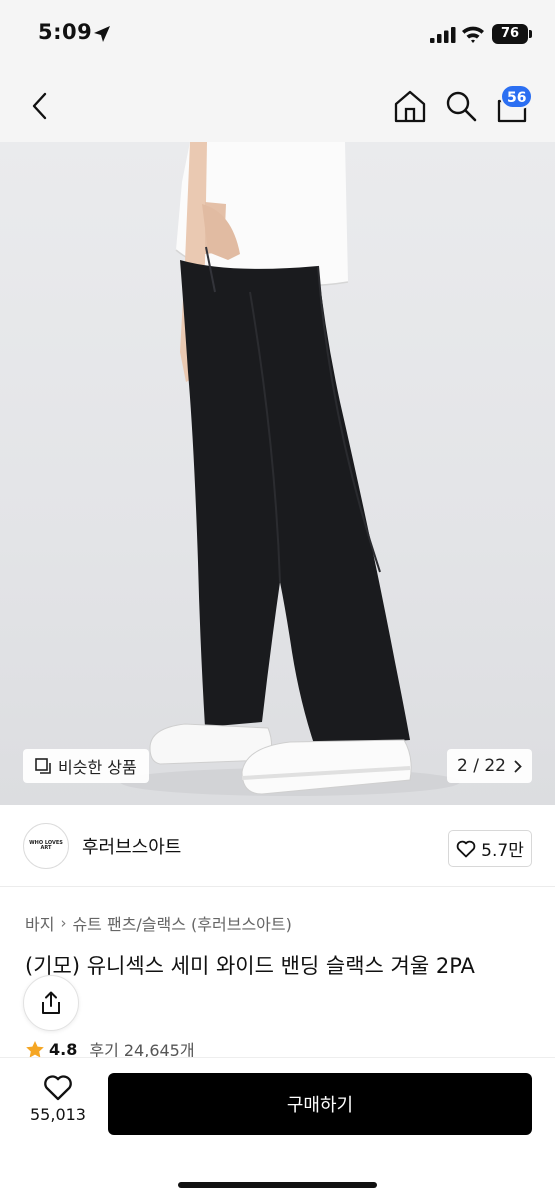  What do you see at coordinates (510, 34) in the screenshot?
I see `battery-icon: 76` at bounding box center [510, 34].